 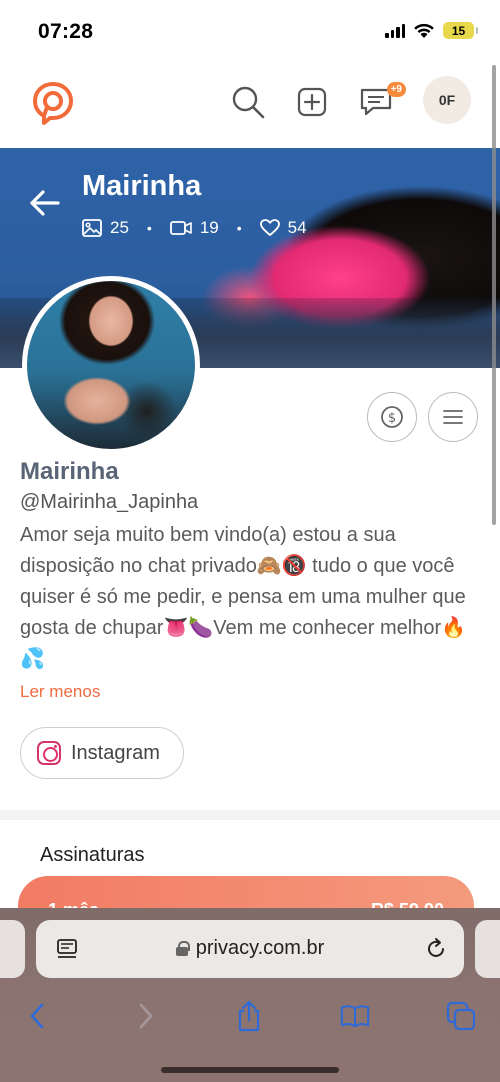 I want to click on search-icon, so click(x=248, y=102).